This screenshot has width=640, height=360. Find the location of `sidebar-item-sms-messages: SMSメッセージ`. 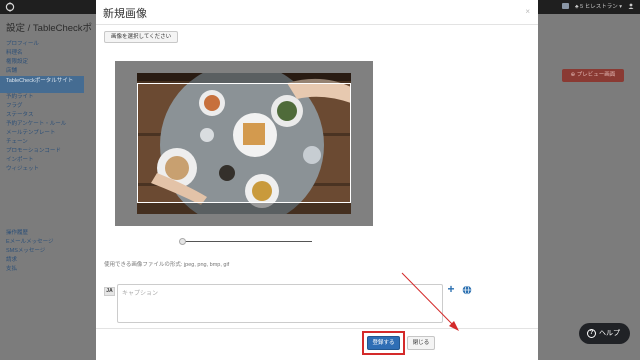

sidebar-item-sms-messages: SMSメッセージ is located at coordinates (42, 251).